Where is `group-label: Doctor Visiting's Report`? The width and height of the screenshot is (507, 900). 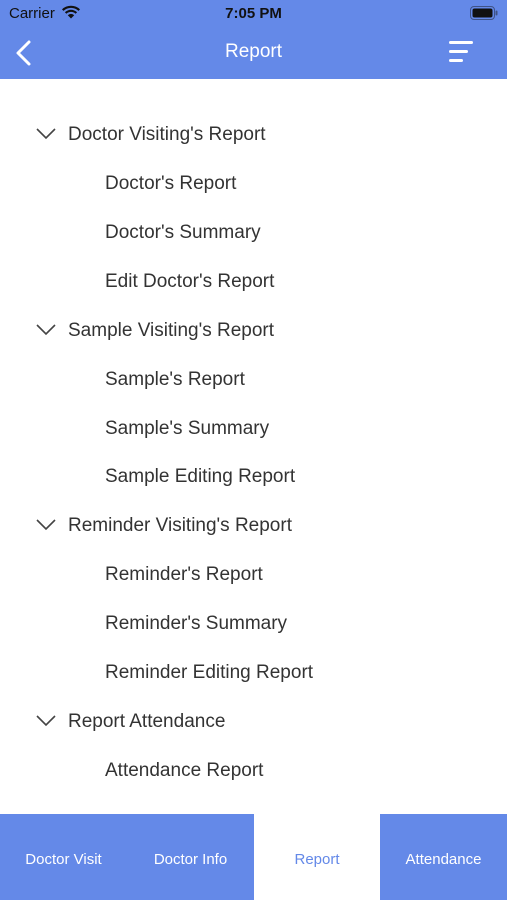 group-label: Doctor Visiting's Report is located at coordinates (167, 134).